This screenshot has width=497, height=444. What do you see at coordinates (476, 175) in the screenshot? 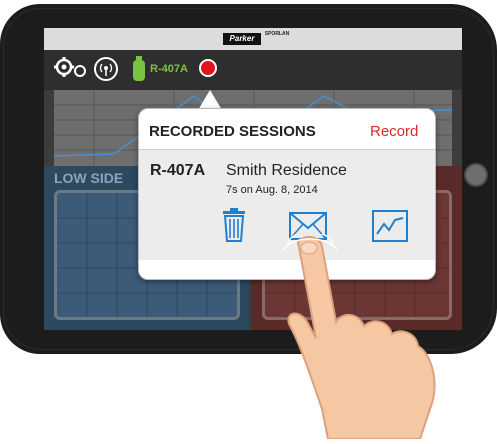
I see `home-button` at bounding box center [476, 175].